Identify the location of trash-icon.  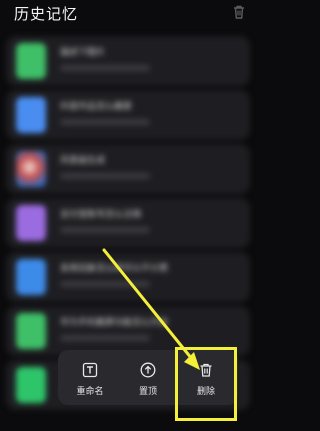
(239, 12).